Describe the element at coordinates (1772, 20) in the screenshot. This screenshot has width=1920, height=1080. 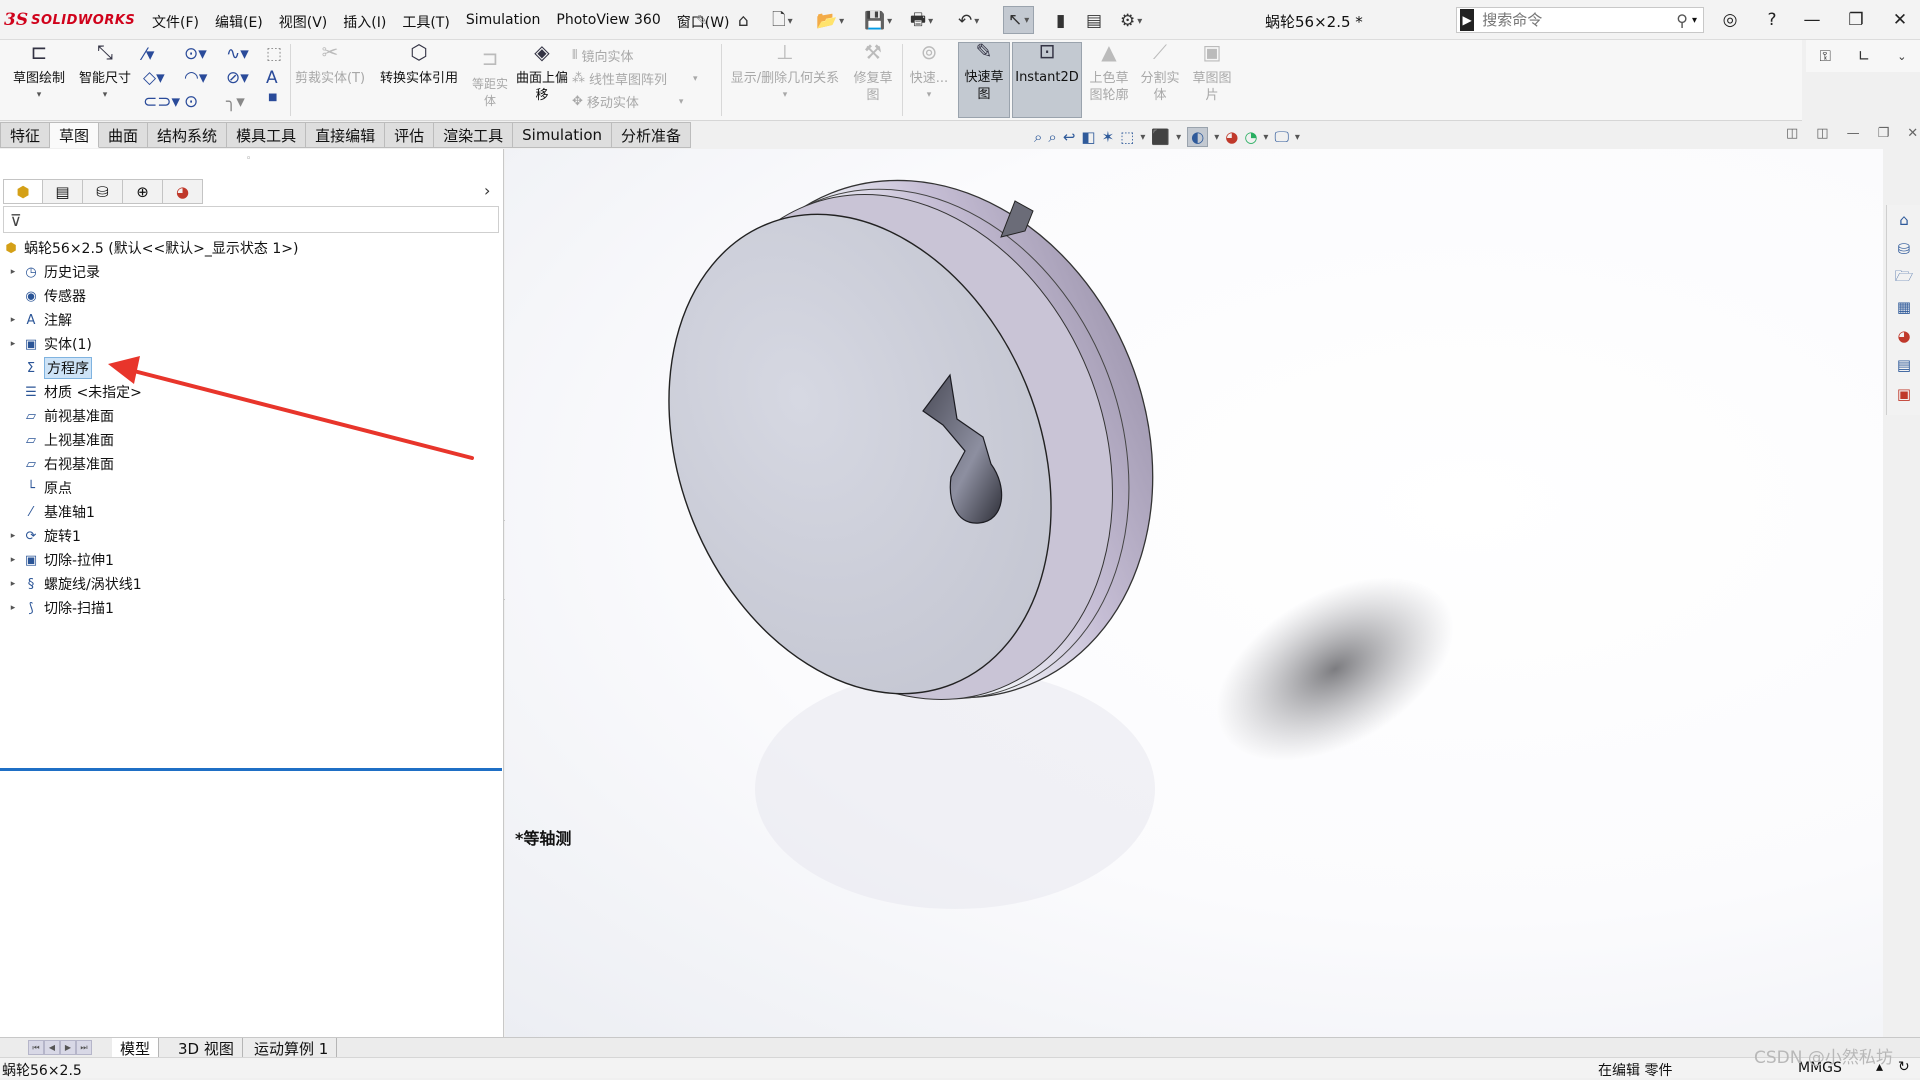
I see `help-button: ?` at that location.